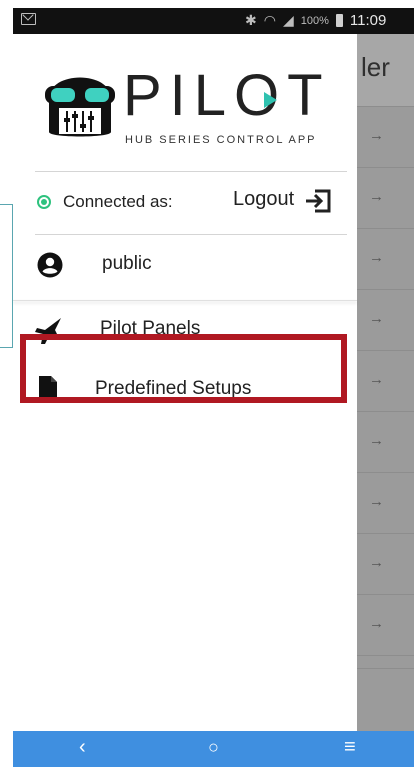 The image size is (414, 767). I want to click on status-bar: ✱ ◠ ◢ 100% 11:09, so click(213, 21).